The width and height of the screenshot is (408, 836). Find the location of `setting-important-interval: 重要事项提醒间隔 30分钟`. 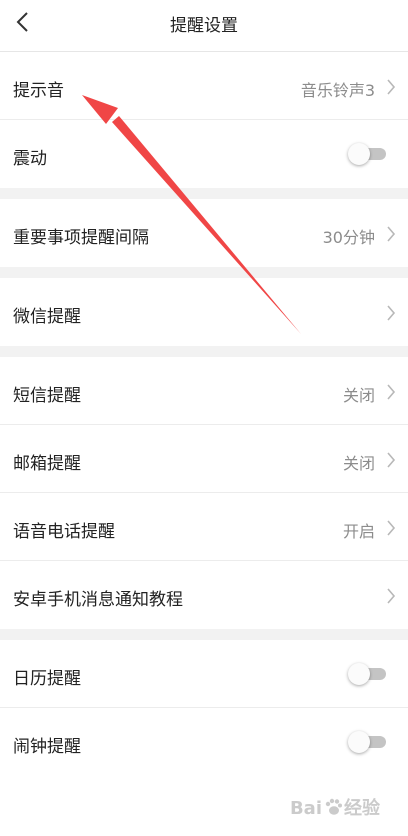

setting-important-interval: 重要事项提醒间隔 30分钟 is located at coordinates (204, 233).